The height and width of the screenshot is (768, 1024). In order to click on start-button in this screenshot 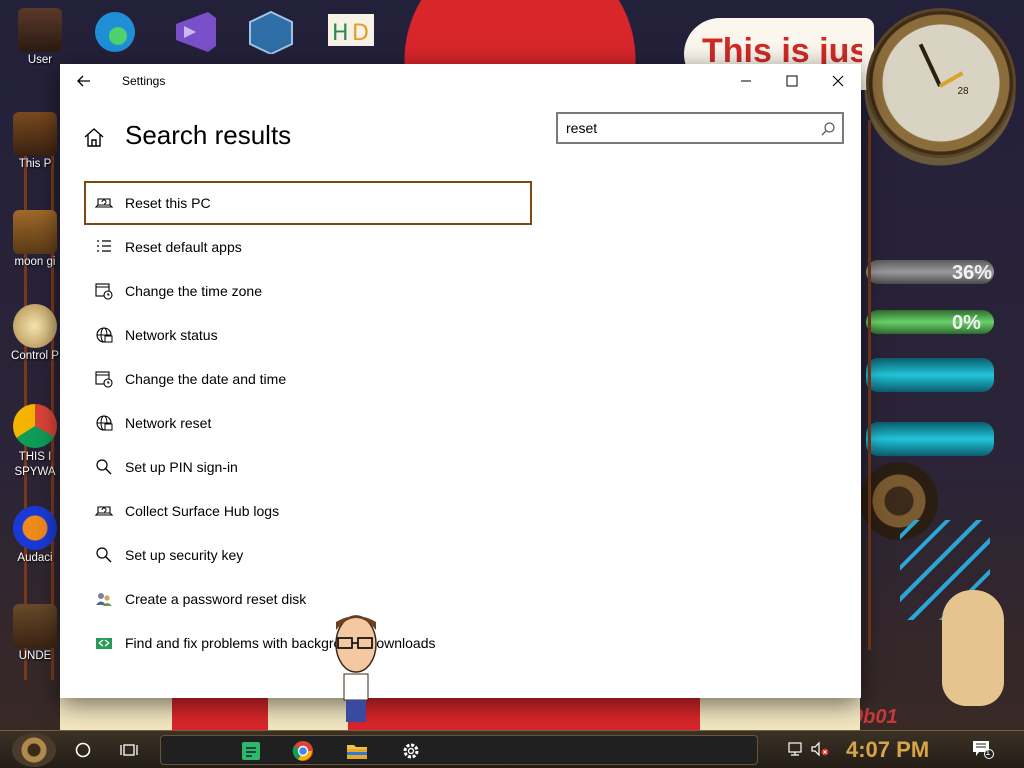, I will do `click(34, 750)`.